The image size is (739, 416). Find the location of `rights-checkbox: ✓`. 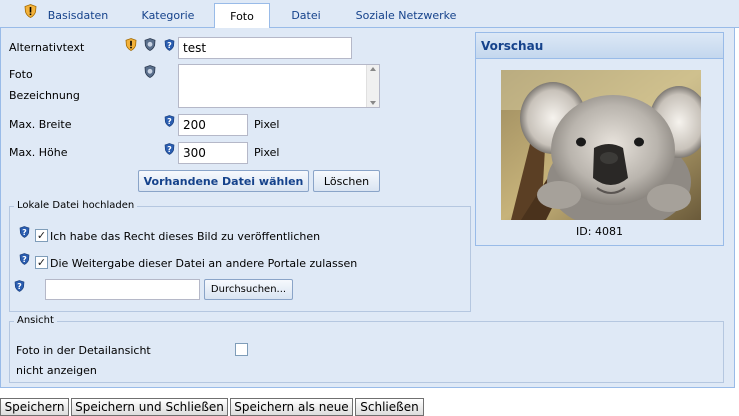

rights-checkbox: ✓ is located at coordinates (41, 235).